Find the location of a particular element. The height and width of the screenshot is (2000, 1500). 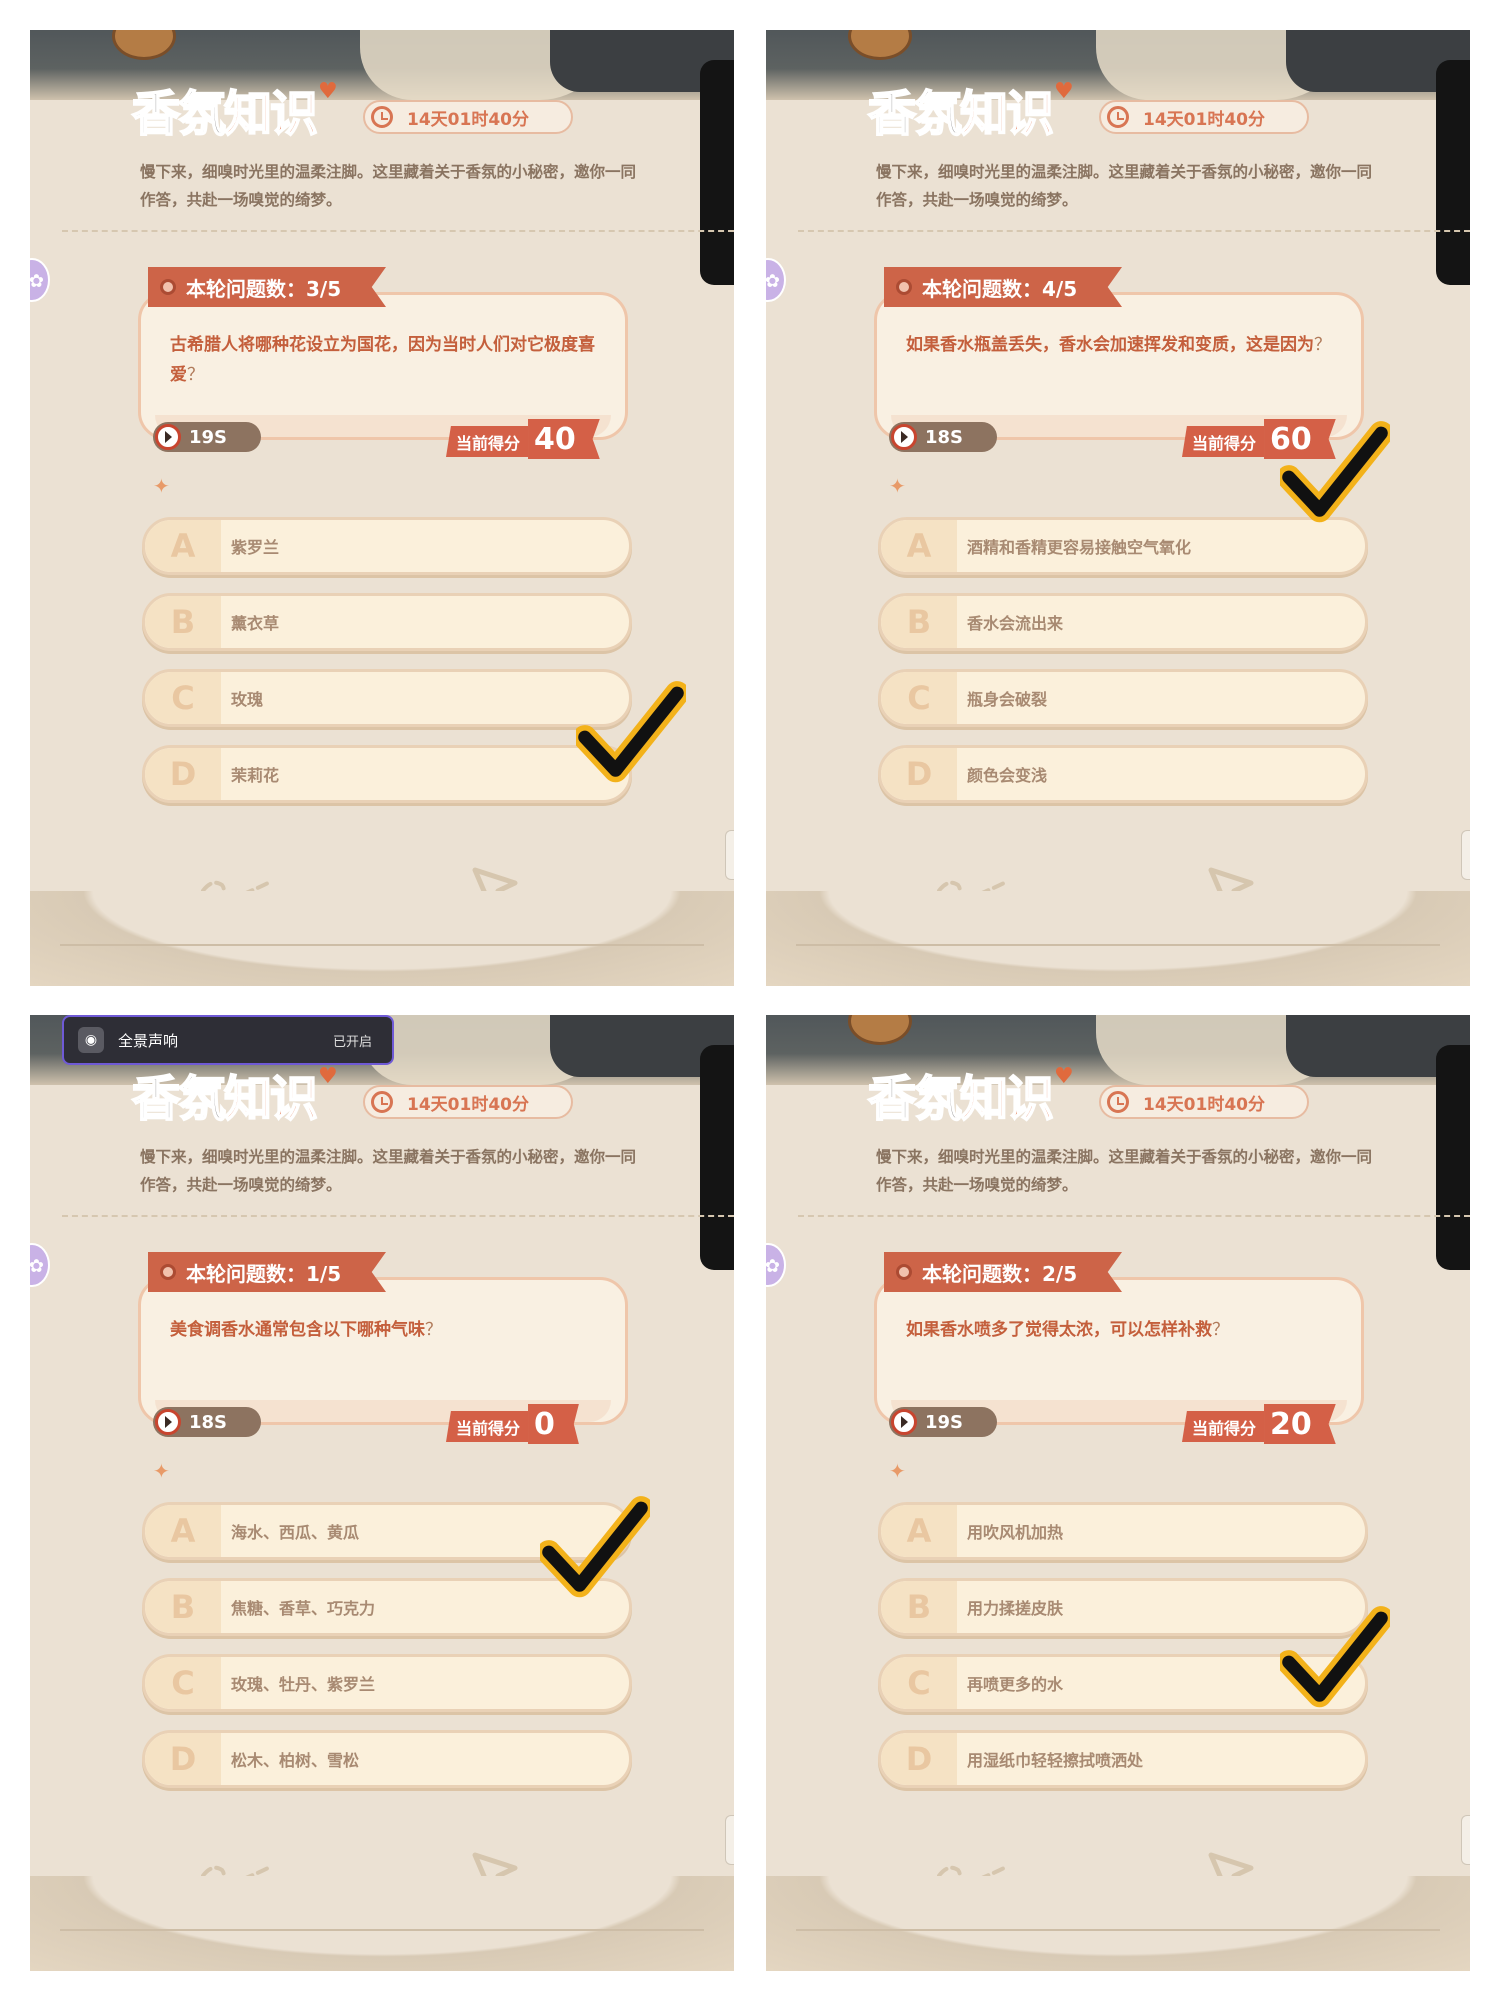

current-score: 当前得分 40 is located at coordinates (532, 439).